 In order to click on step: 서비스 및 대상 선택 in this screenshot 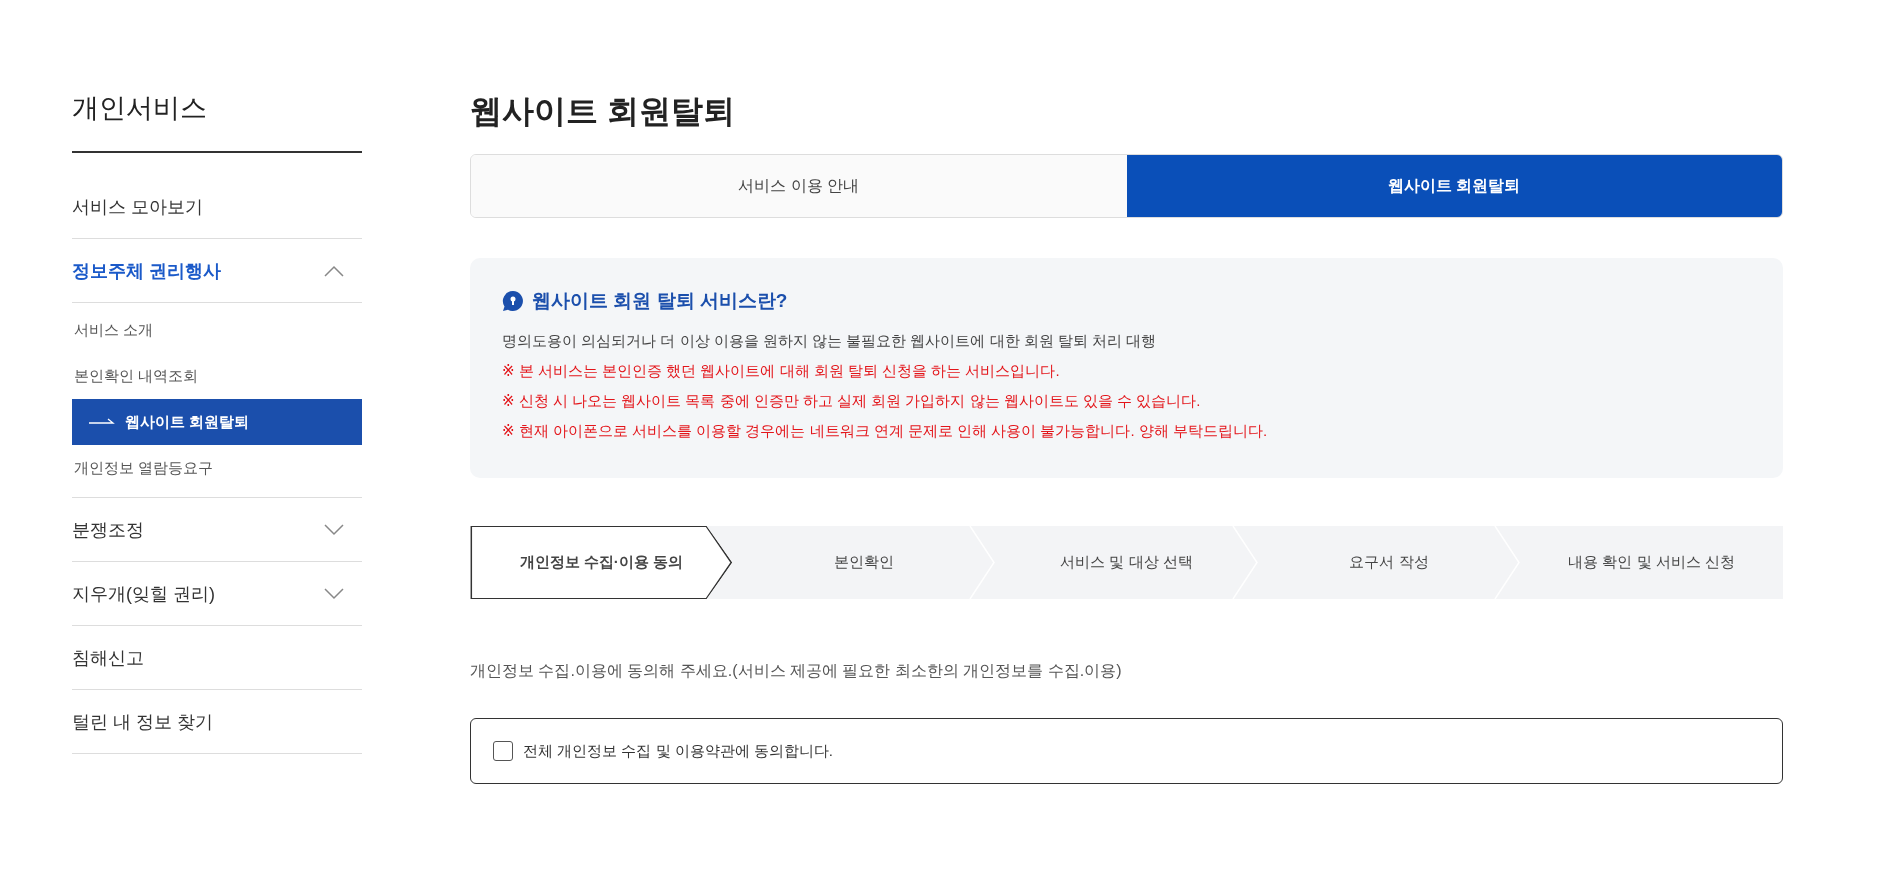, I will do `click(1126, 562)`.